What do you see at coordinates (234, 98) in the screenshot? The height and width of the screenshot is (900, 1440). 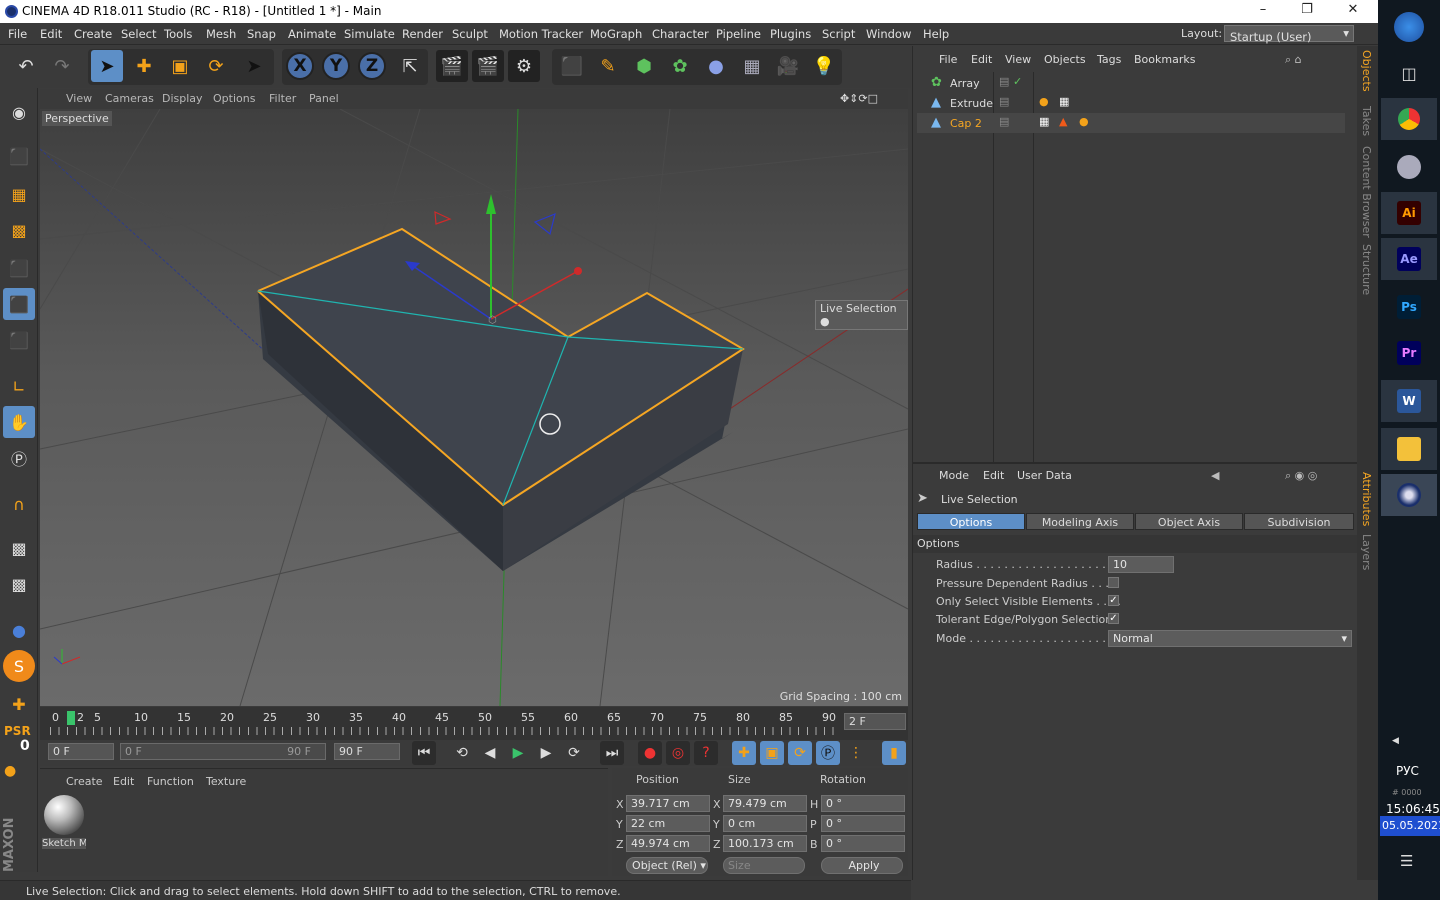 I see `vp-menu-options: Options` at bounding box center [234, 98].